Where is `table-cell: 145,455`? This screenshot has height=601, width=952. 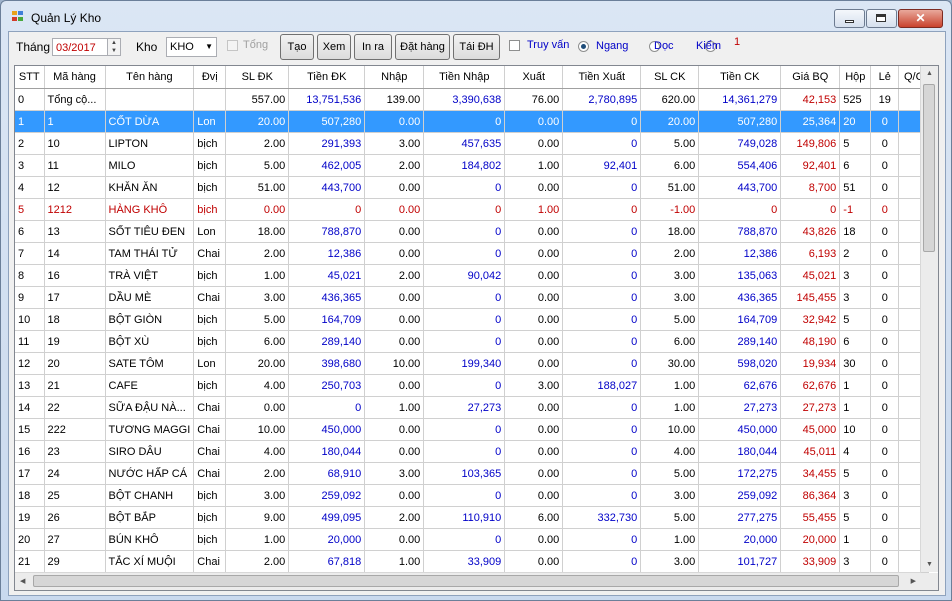 table-cell: 145,455 is located at coordinates (810, 297).